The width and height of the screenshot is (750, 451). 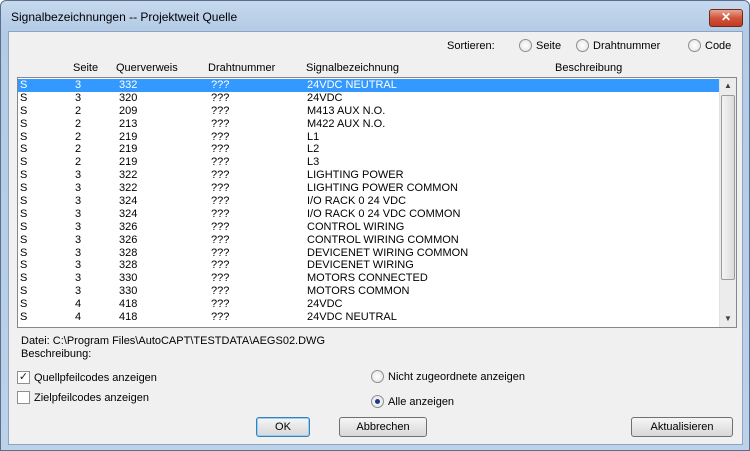 I want to click on close-button: ✕, so click(x=726, y=18).